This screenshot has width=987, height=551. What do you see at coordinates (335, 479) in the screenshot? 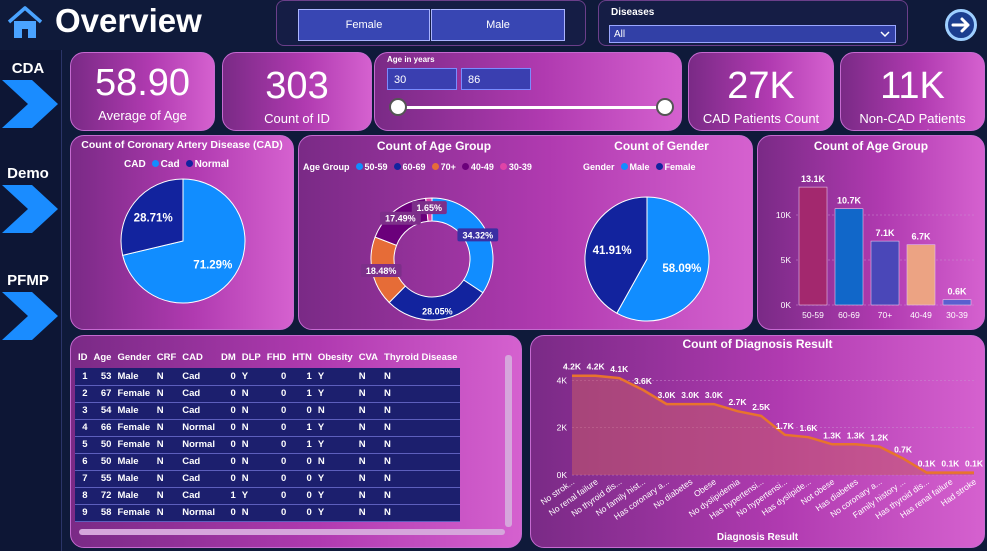
I see `table-cell: Y` at bounding box center [335, 479].